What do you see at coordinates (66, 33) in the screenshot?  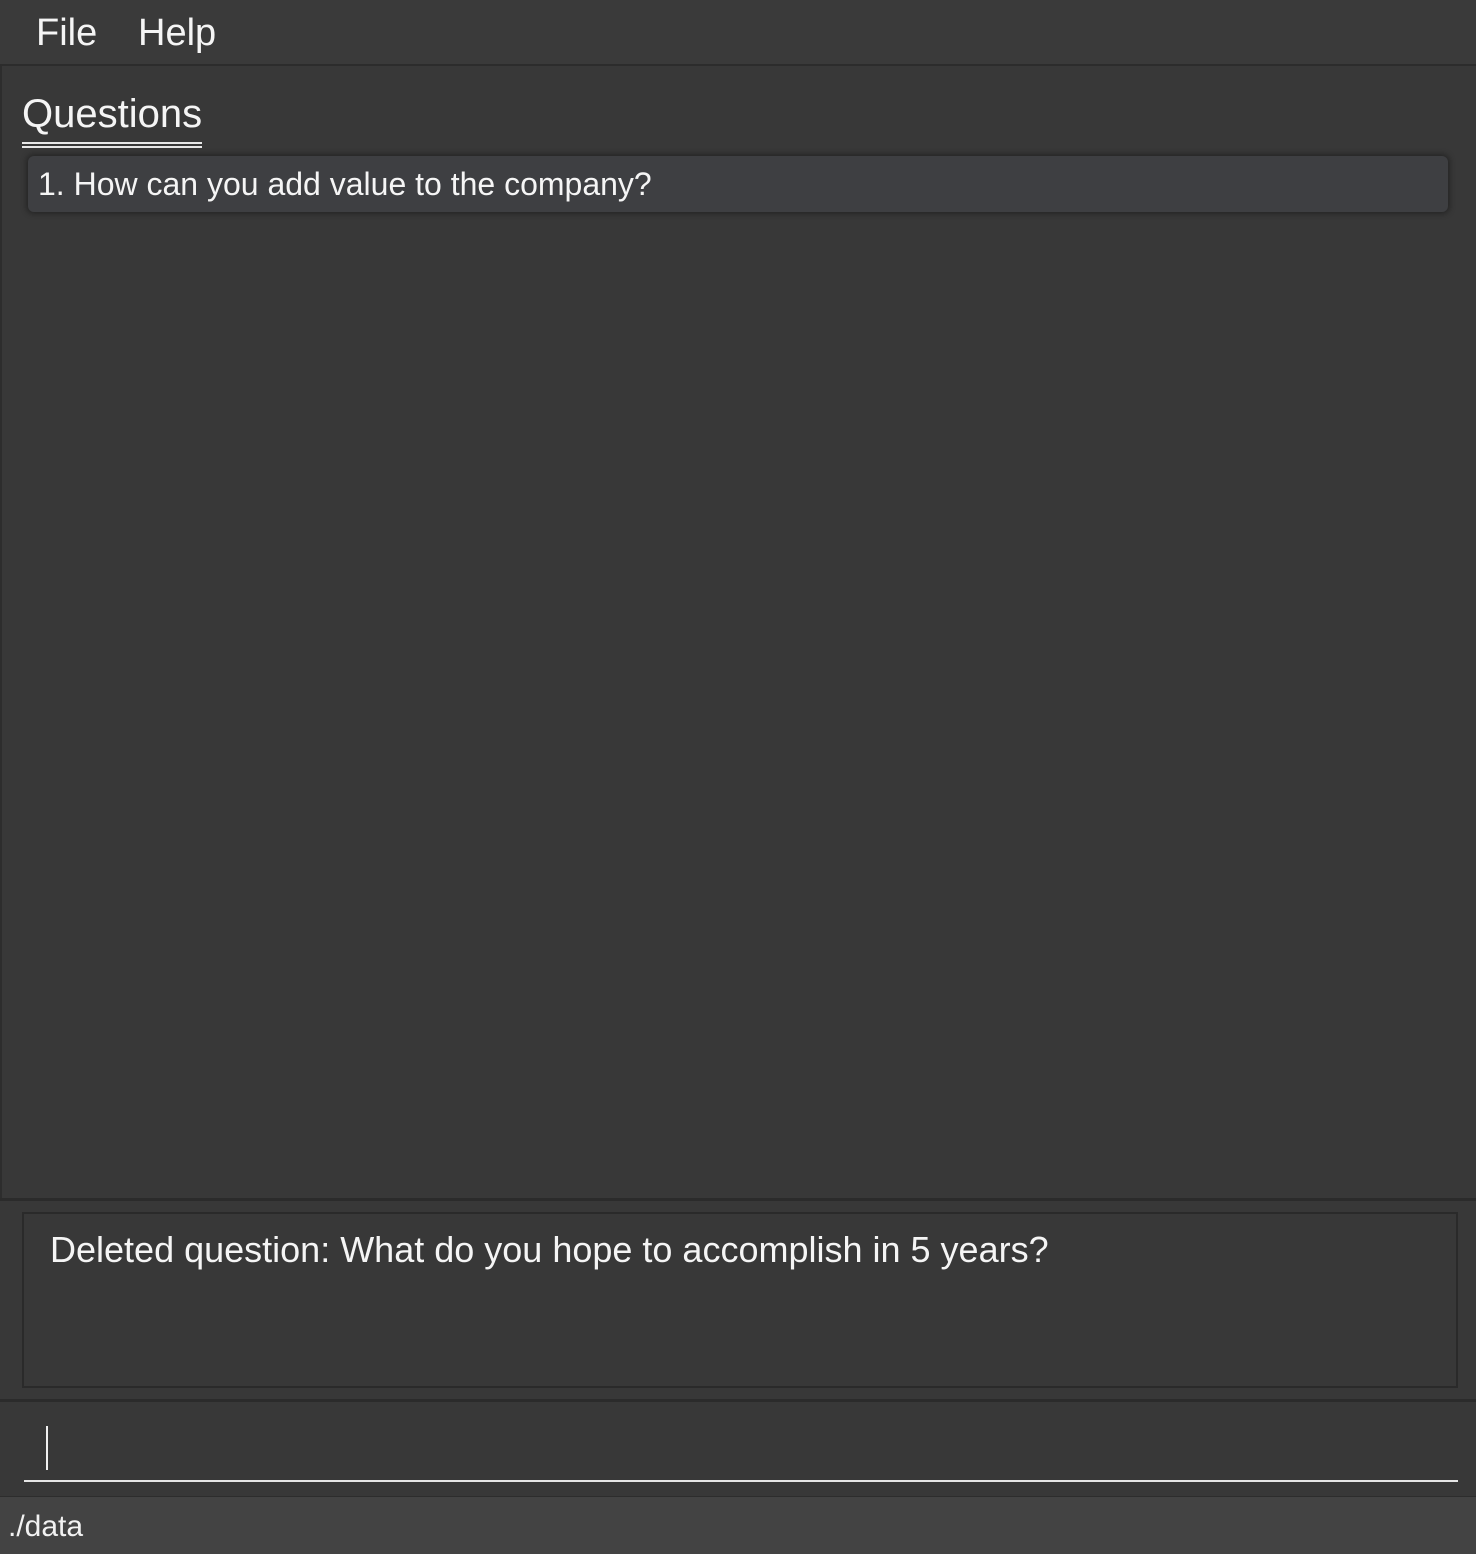 I see `file-menu: File` at bounding box center [66, 33].